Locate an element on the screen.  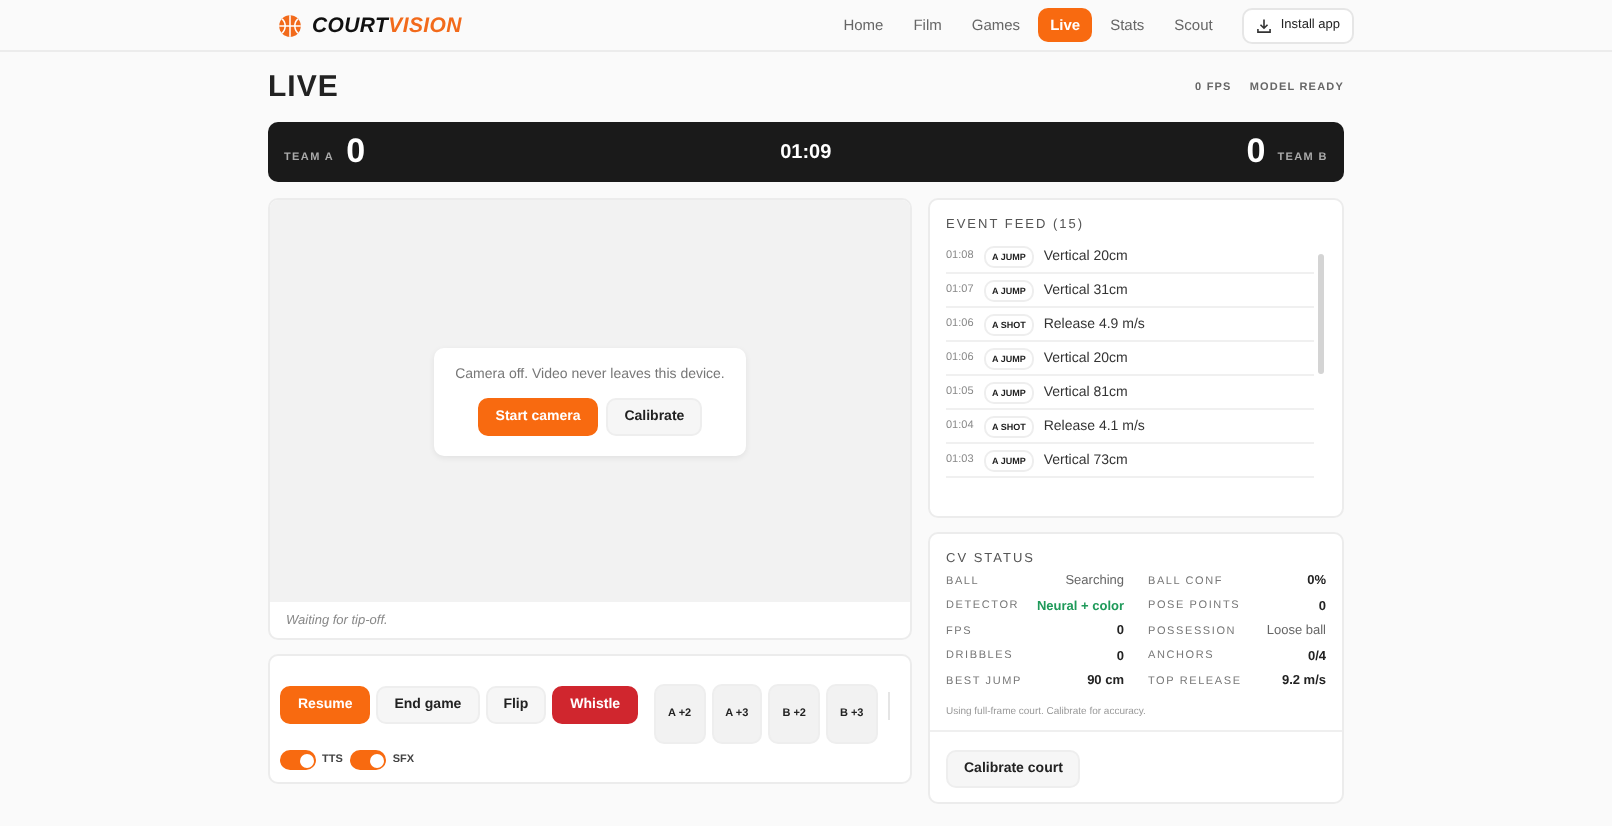
brand-logo: COURTVISION is located at coordinates (387, 25).